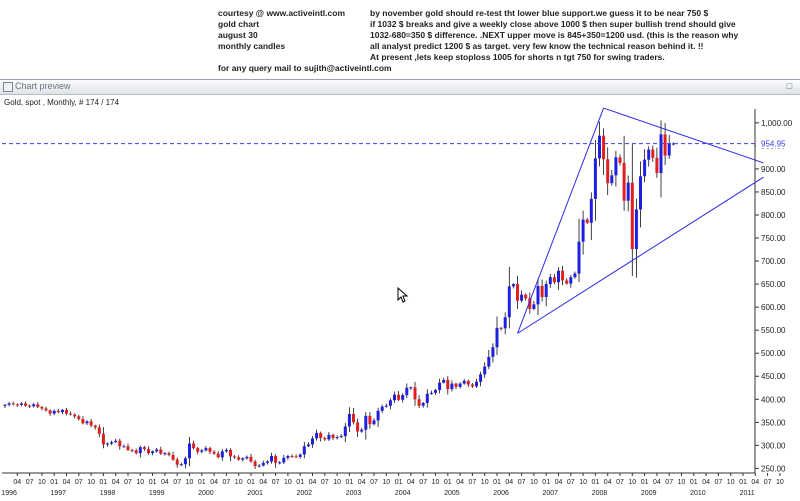  Describe the element at coordinates (698, 493) in the screenshot. I see `x-year-label: 2010` at that location.